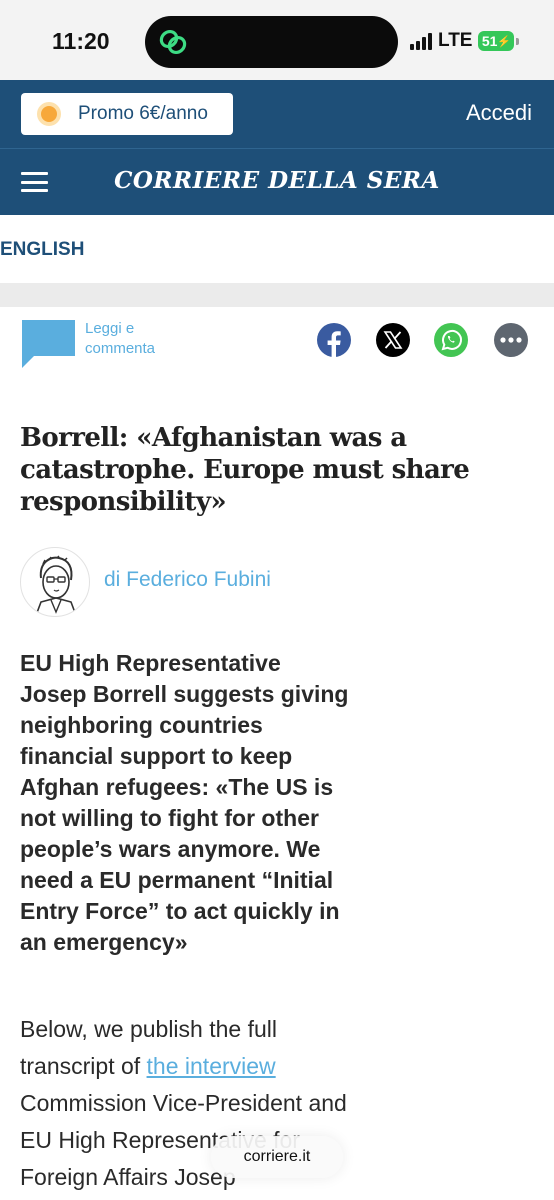  I want to click on author-link: di Federico Fubini, so click(187, 580).